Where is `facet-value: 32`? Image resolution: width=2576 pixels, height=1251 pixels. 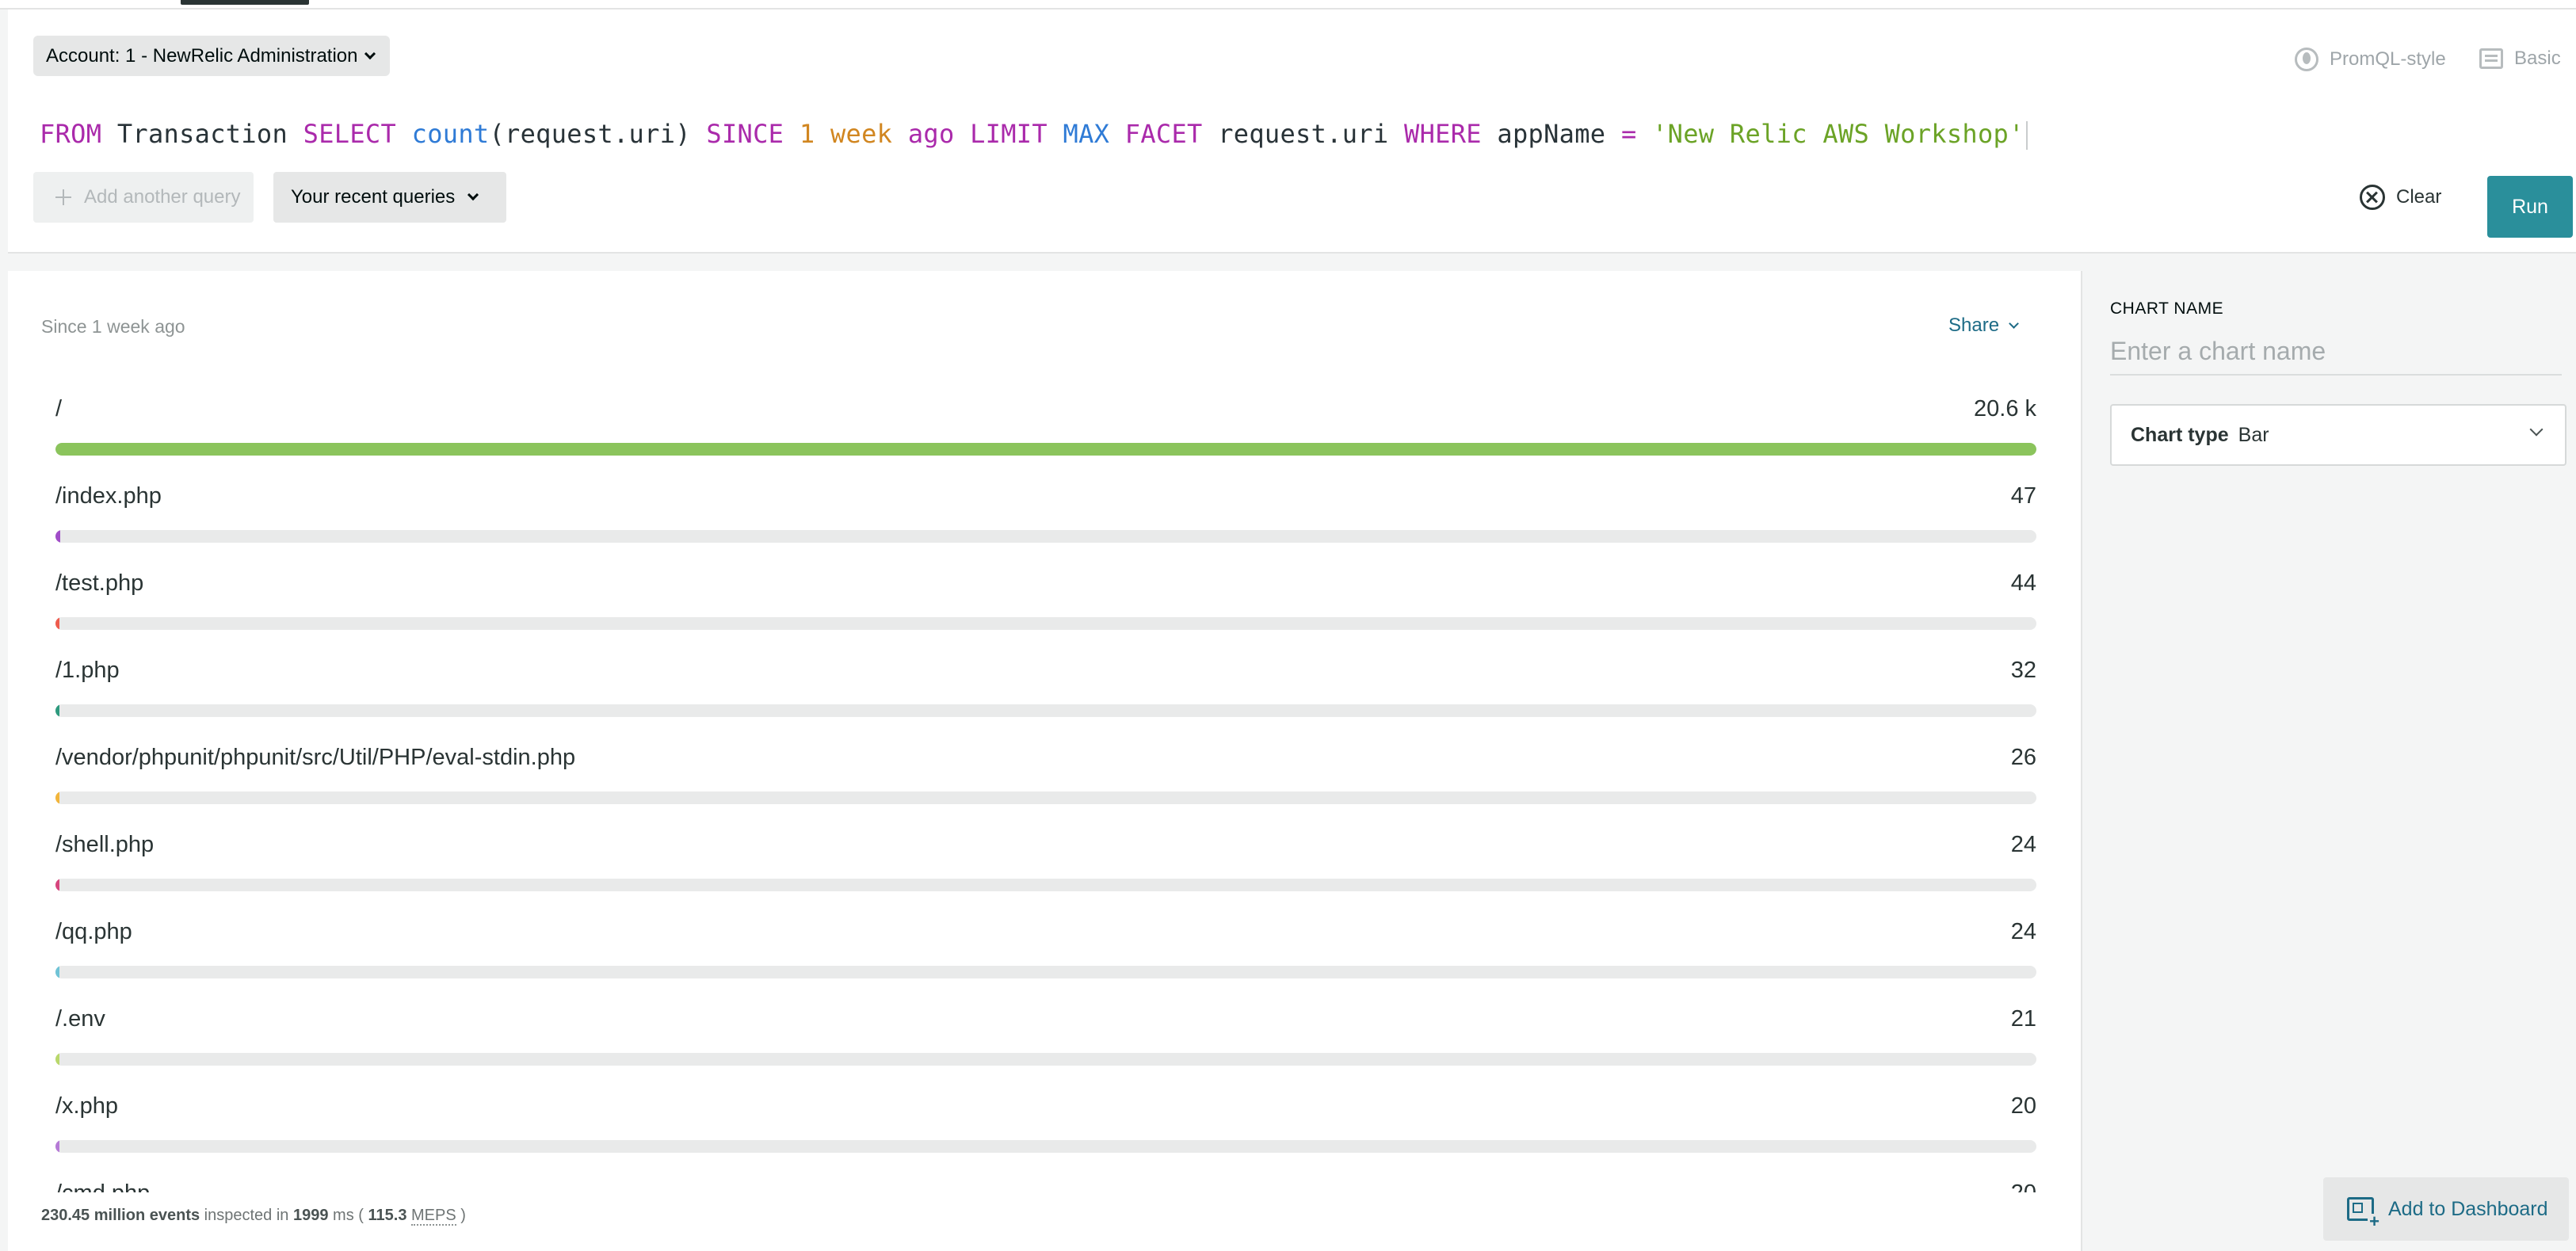 facet-value: 32 is located at coordinates (2023, 671).